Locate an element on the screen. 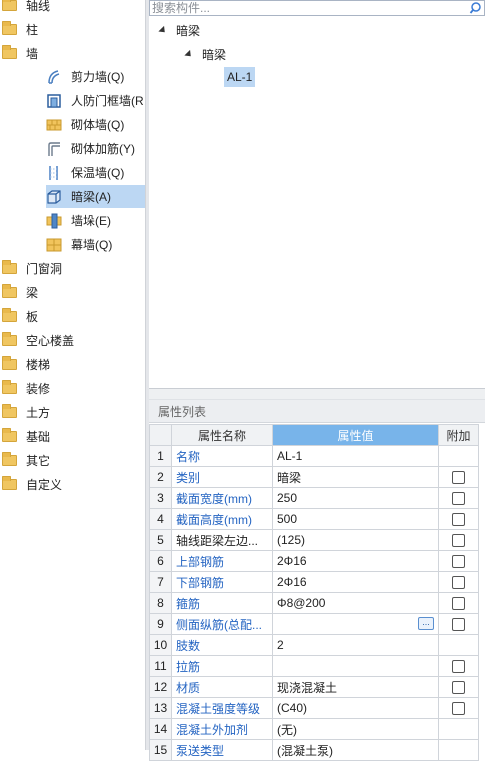 Image resolution: width=485 pixels, height=761 pixels. tree-item-beam: 梁 is located at coordinates (19, 292).